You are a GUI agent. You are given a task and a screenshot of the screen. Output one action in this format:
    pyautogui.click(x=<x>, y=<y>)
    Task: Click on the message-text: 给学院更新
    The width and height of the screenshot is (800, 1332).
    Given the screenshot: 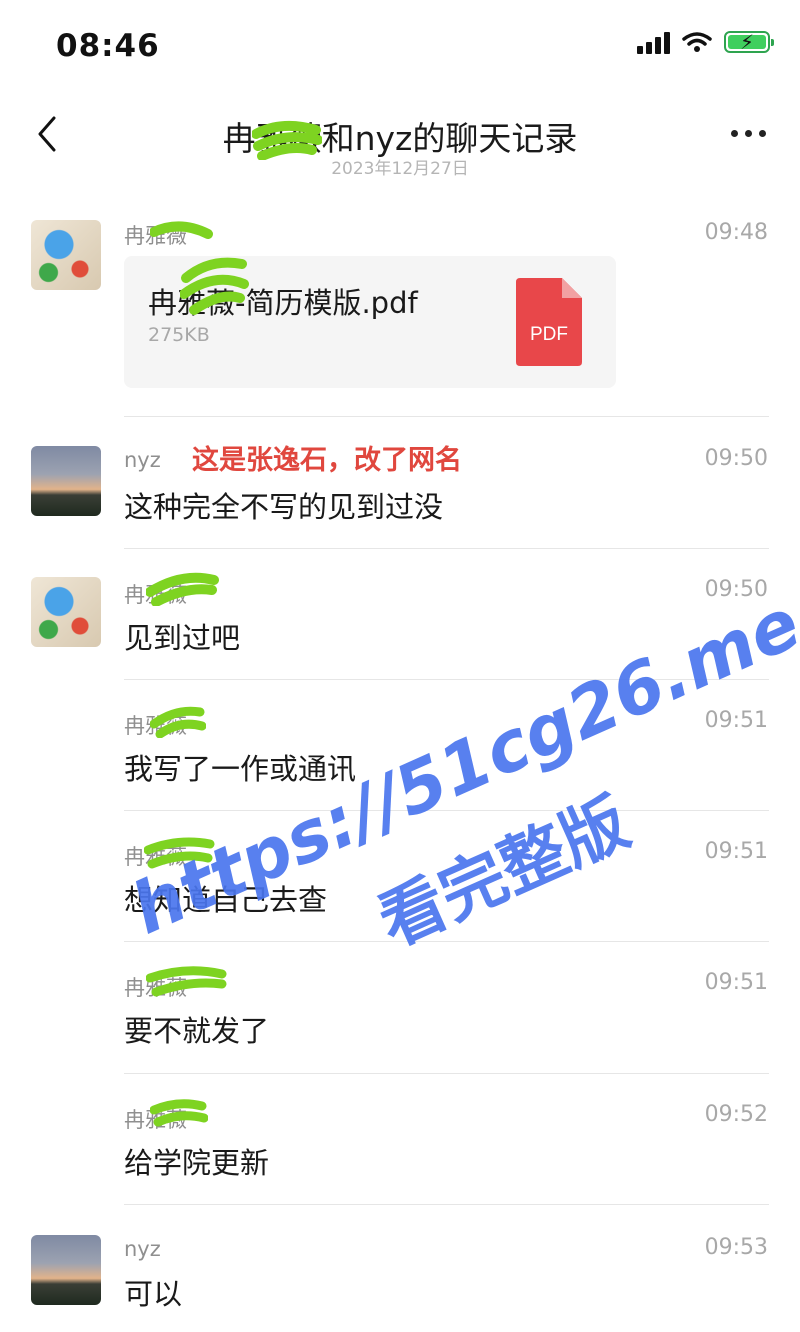 What is the action you would take?
    pyautogui.click(x=197, y=1163)
    